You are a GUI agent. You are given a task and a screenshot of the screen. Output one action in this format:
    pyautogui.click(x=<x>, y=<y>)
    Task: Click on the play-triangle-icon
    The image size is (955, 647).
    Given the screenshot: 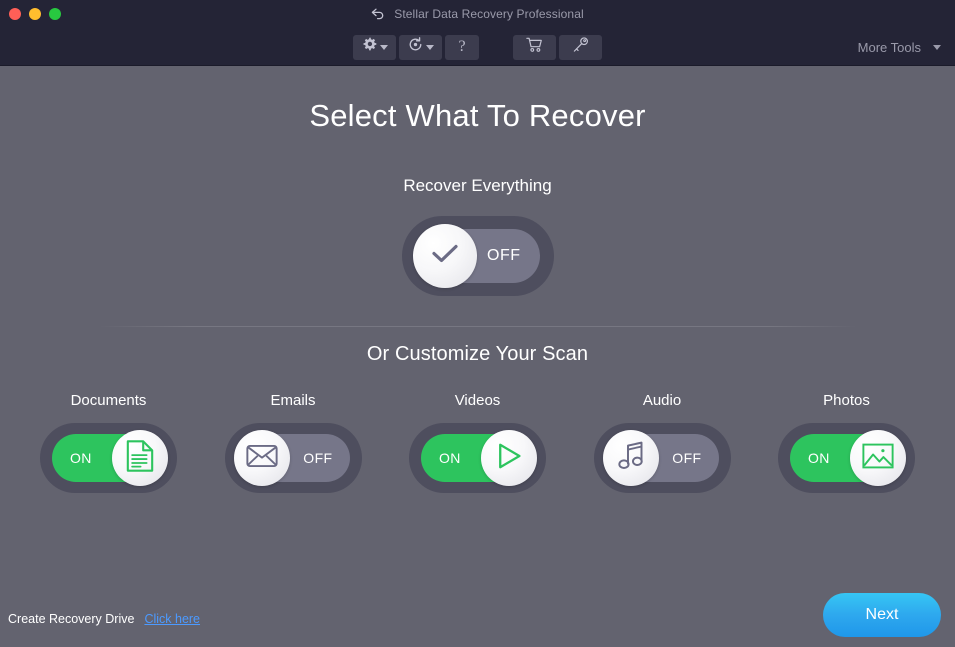 What is the action you would take?
    pyautogui.click(x=509, y=458)
    